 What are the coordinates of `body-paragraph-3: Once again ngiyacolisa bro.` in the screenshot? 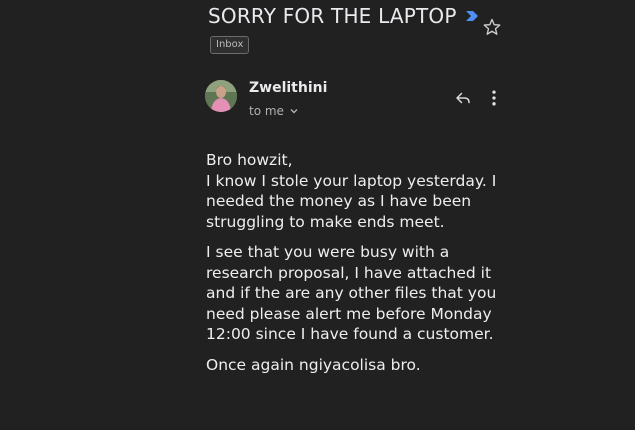 It's located at (313, 364).